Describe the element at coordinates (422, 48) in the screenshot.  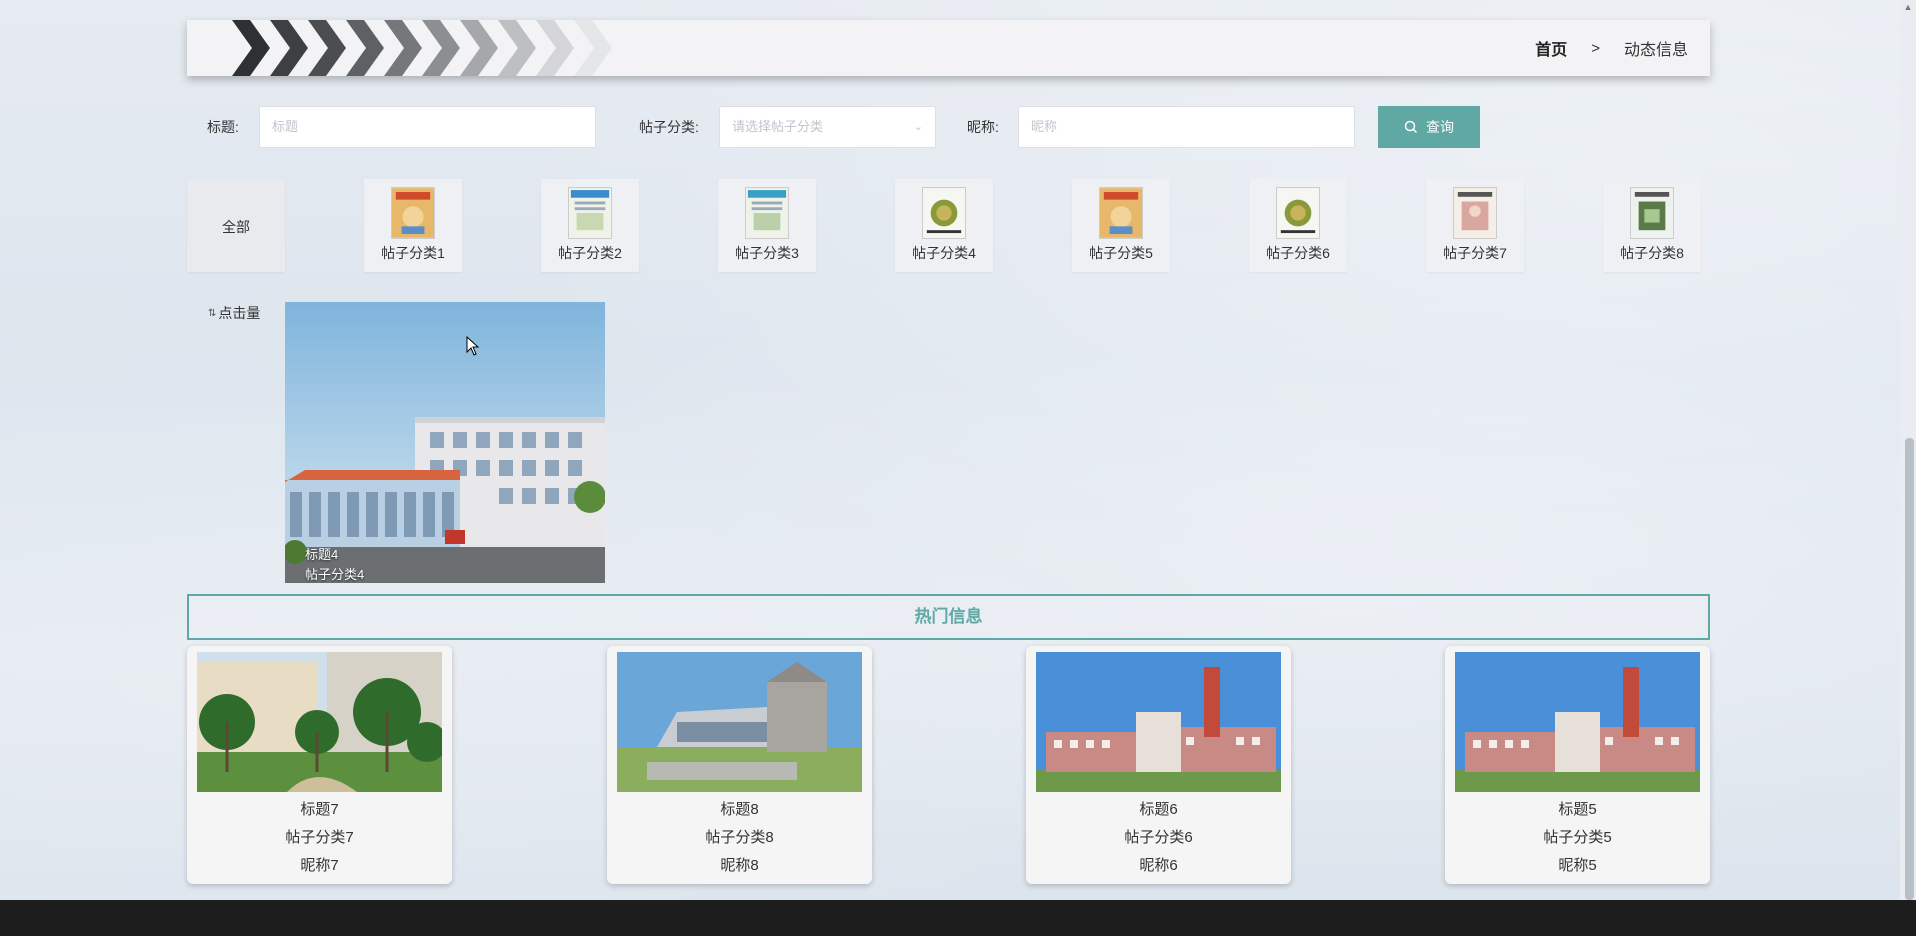
I see `chevron-decoration` at that location.